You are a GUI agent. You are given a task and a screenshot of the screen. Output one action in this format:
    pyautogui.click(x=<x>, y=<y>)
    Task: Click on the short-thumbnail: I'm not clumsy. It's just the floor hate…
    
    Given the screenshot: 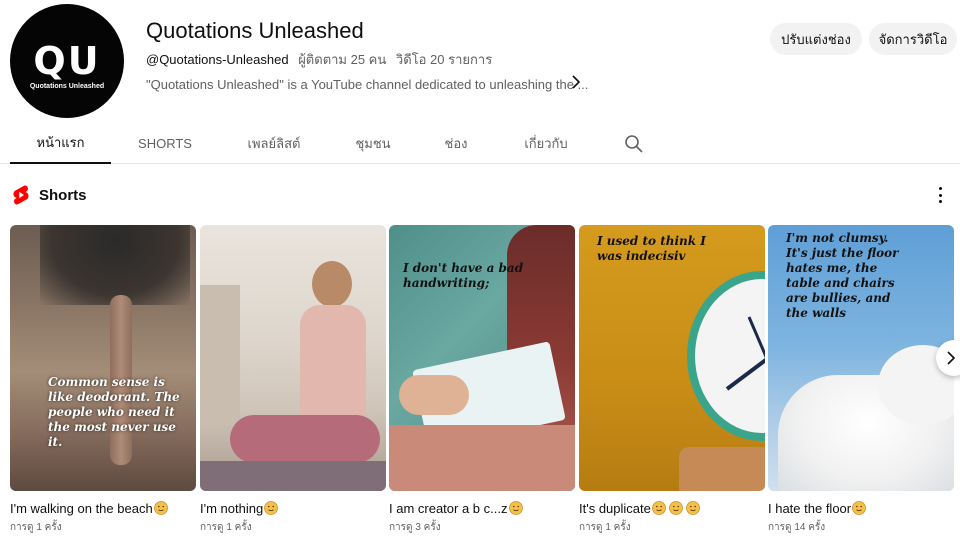 What is the action you would take?
    pyautogui.click(x=861, y=358)
    